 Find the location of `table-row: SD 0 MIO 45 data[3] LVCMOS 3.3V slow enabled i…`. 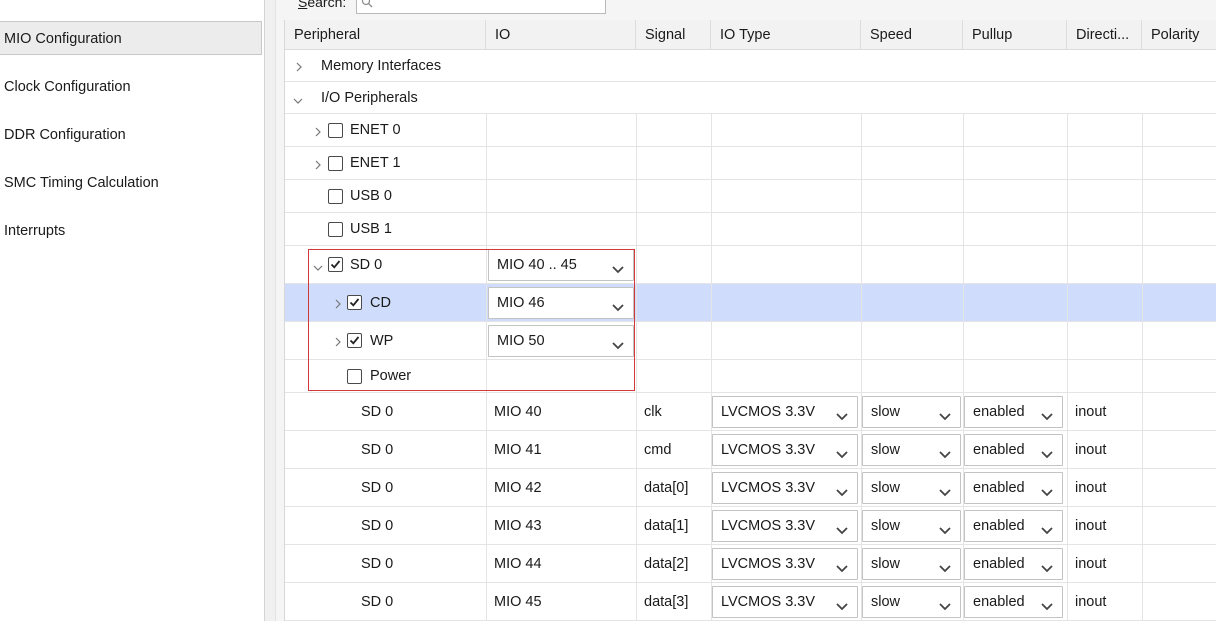

table-row: SD 0 MIO 45 data[3] LVCMOS 3.3V slow enabled i… is located at coordinates (750, 602).